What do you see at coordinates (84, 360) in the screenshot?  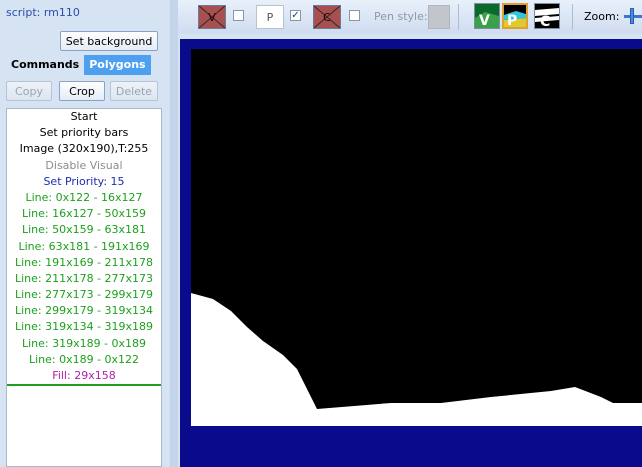 I see `command-list-item: Line: 0x189 - 0x122` at bounding box center [84, 360].